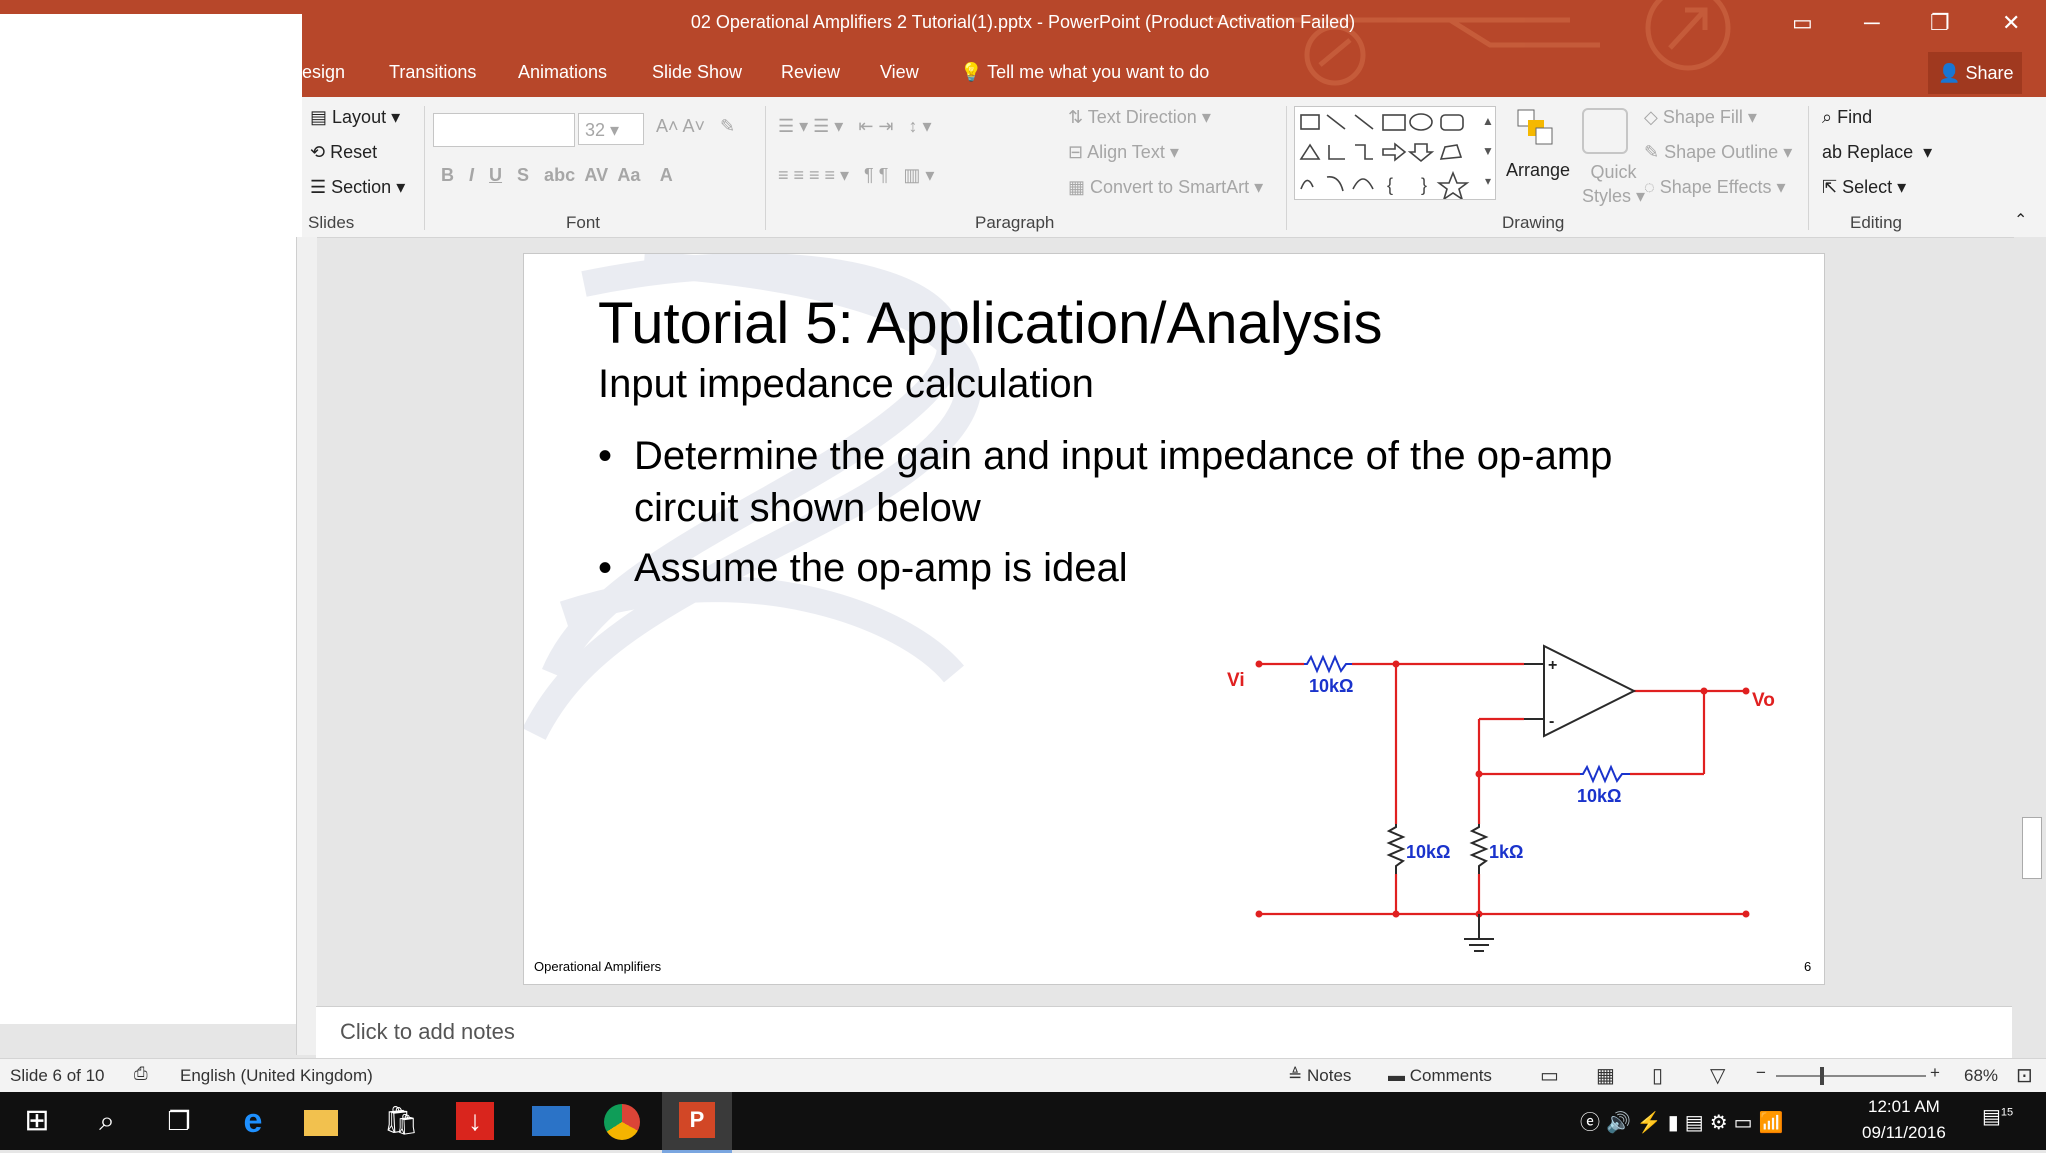 Image resolution: width=2046 pixels, height=1153 pixels. I want to click on system-tray-icons: ⓔ🔊⚡▮▤⚙▭📶, so click(1684, 1120).